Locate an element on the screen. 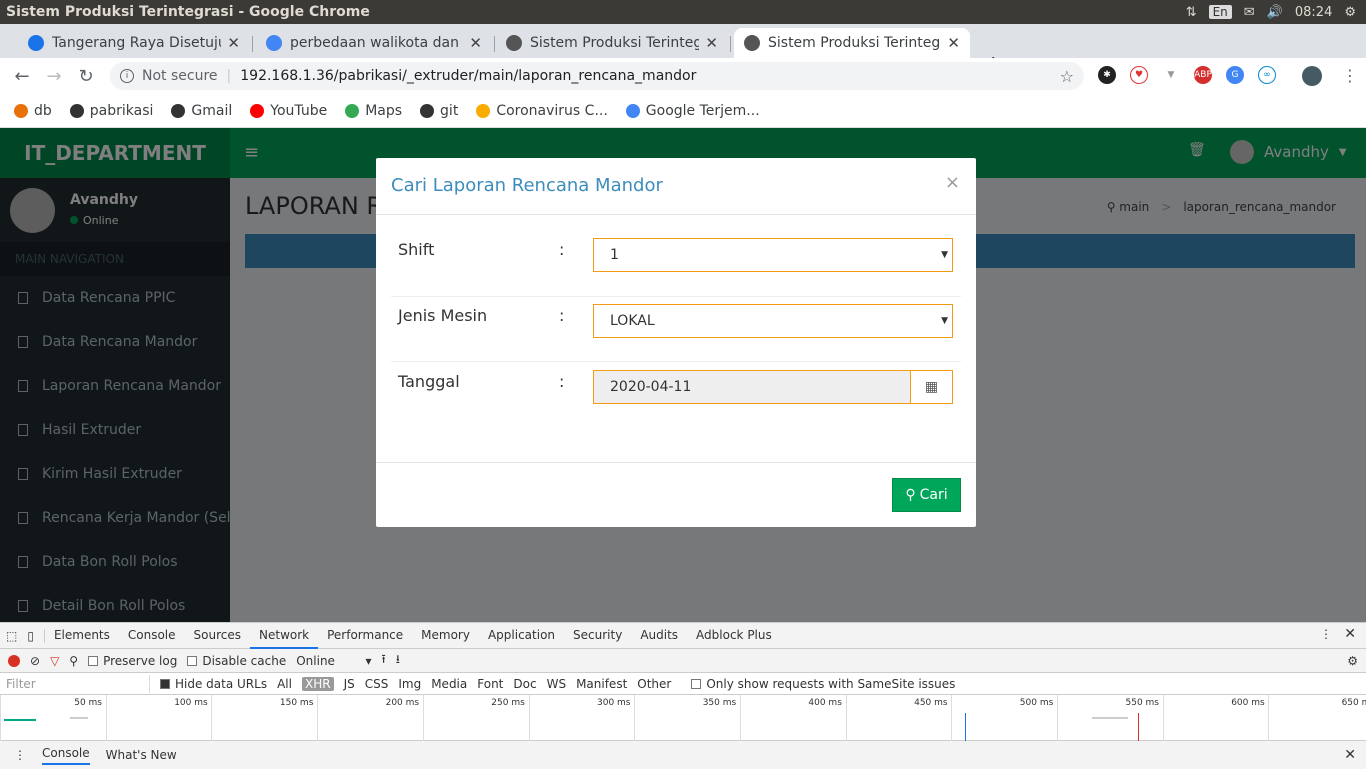 This screenshot has height=769, width=1366. bookmark-gmail: Gmail is located at coordinates (201, 111).